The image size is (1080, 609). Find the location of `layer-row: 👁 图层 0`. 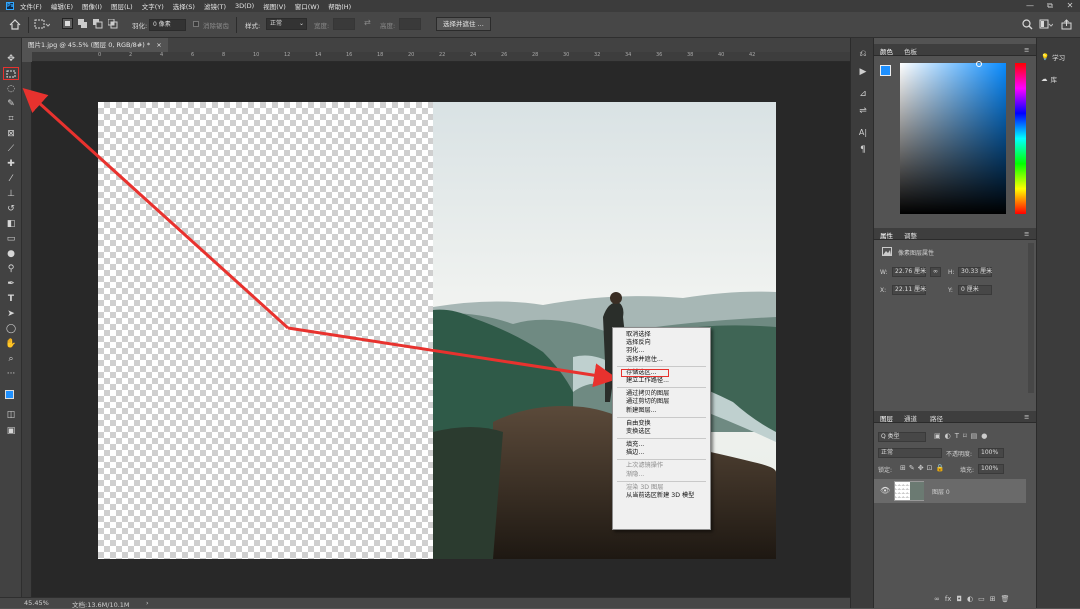

layer-row: 👁 图层 0 is located at coordinates (950, 491).